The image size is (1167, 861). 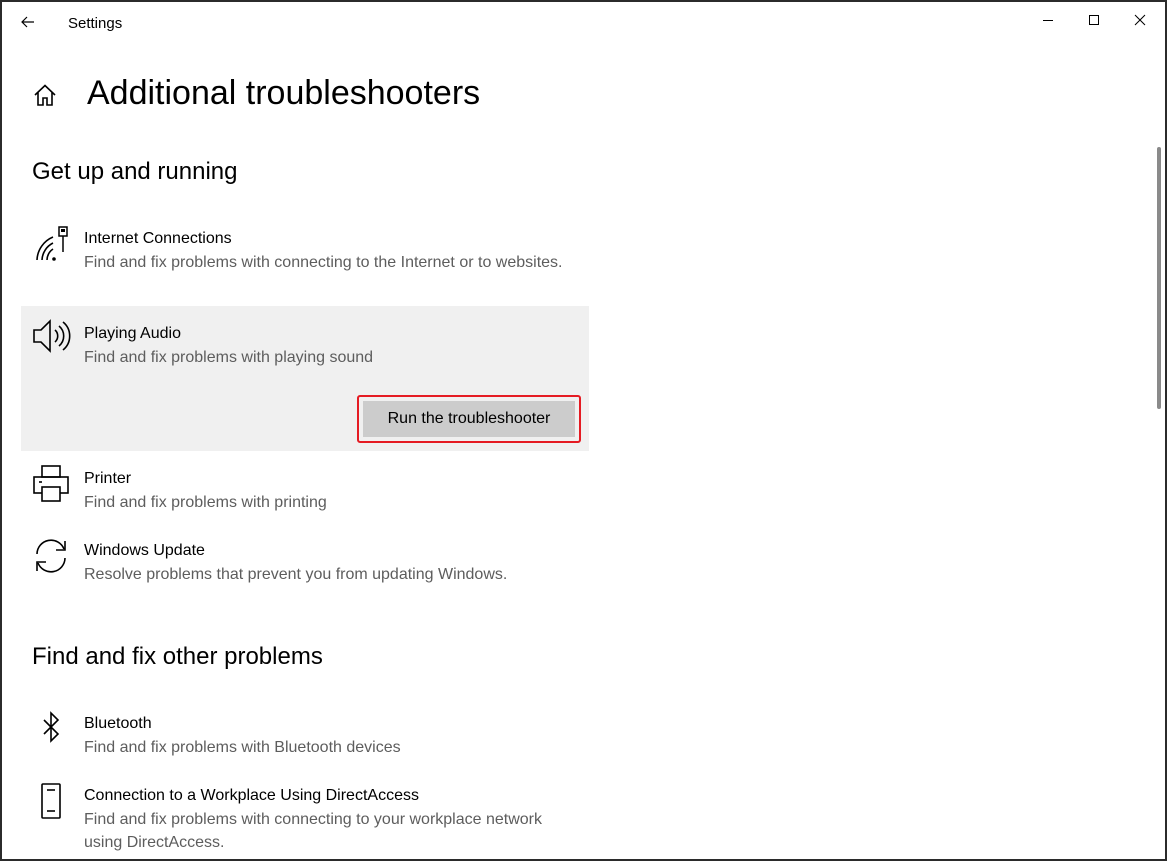 I want to click on maximize-button, so click(x=1094, y=20).